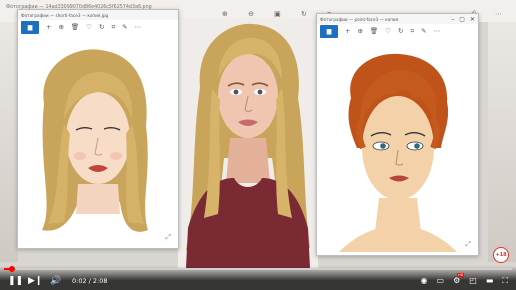 The width and height of the screenshot is (516, 290). Describe the element at coordinates (55, 281) in the screenshot. I see `volume-icon: 🔊` at that location.